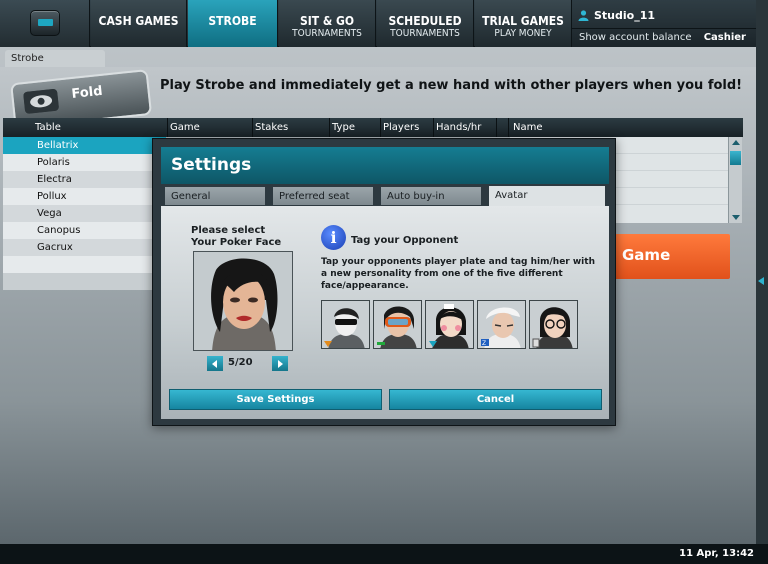 Image resolution: width=768 pixels, height=564 pixels. What do you see at coordinates (458, 127) in the screenshot?
I see `column-header-hands-per-hour: Hands/hr` at bounding box center [458, 127].